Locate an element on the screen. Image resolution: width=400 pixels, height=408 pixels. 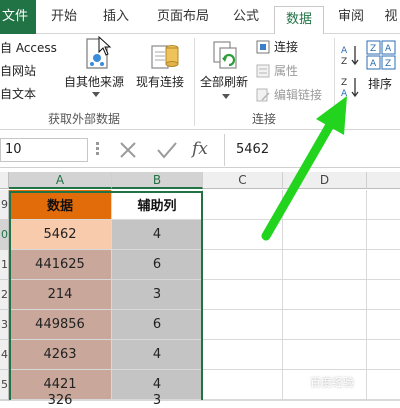
sort-descending-button: Z A is located at coordinates (350, 87).